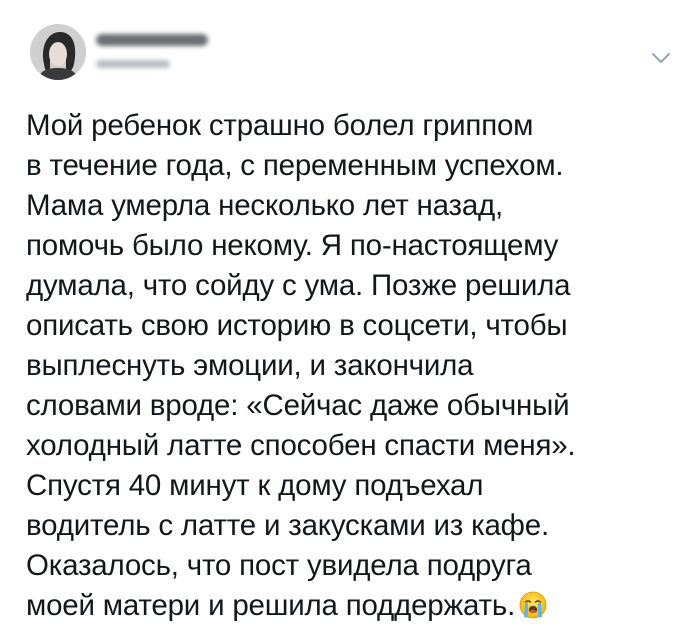 This screenshot has height=643, width=700. What do you see at coordinates (265, 205) in the screenshot?
I see `tweet-text-line: Мама умерла несколько лет назад,` at bounding box center [265, 205].